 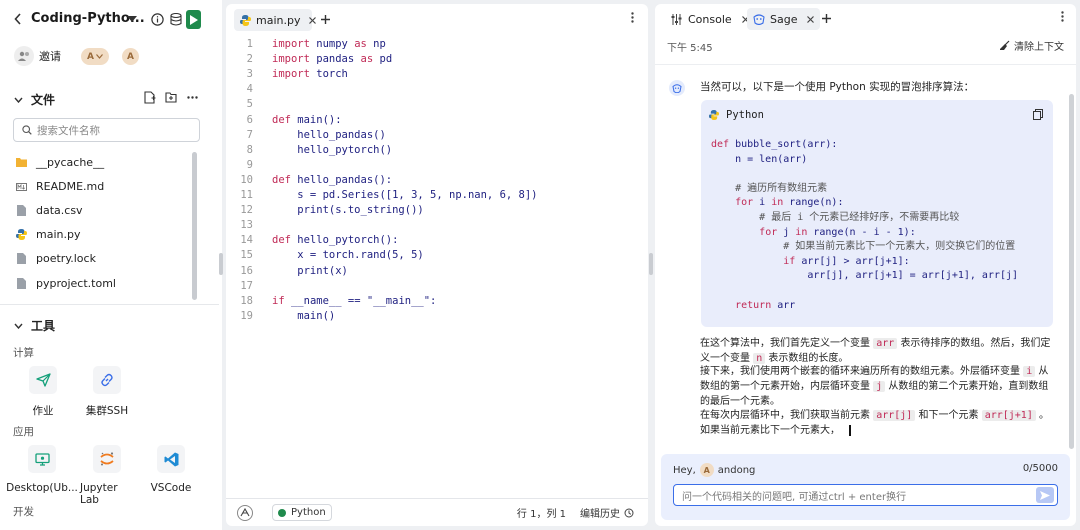 I want to click on code-line: 18 if __name__ == "__main__":, so click(x=437, y=301).